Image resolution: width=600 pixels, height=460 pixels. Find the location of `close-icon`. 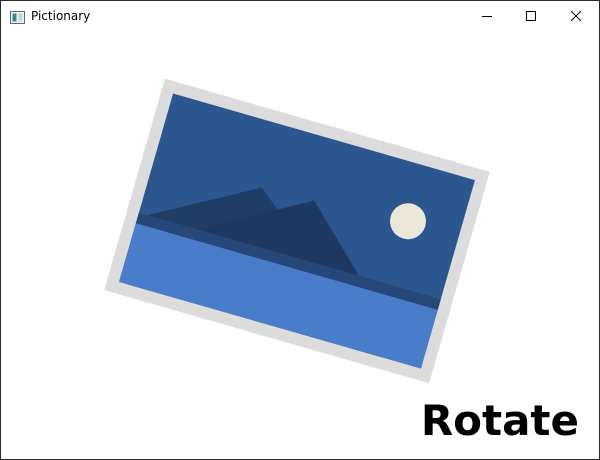

close-icon is located at coordinates (576, 16).